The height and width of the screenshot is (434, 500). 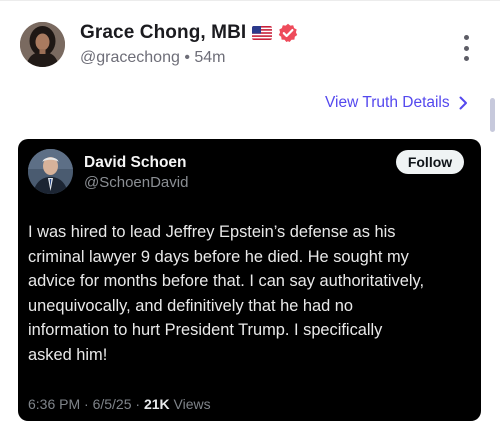 I want to click on author-name-row: Grace Chong, MBI, so click(x=189, y=33).